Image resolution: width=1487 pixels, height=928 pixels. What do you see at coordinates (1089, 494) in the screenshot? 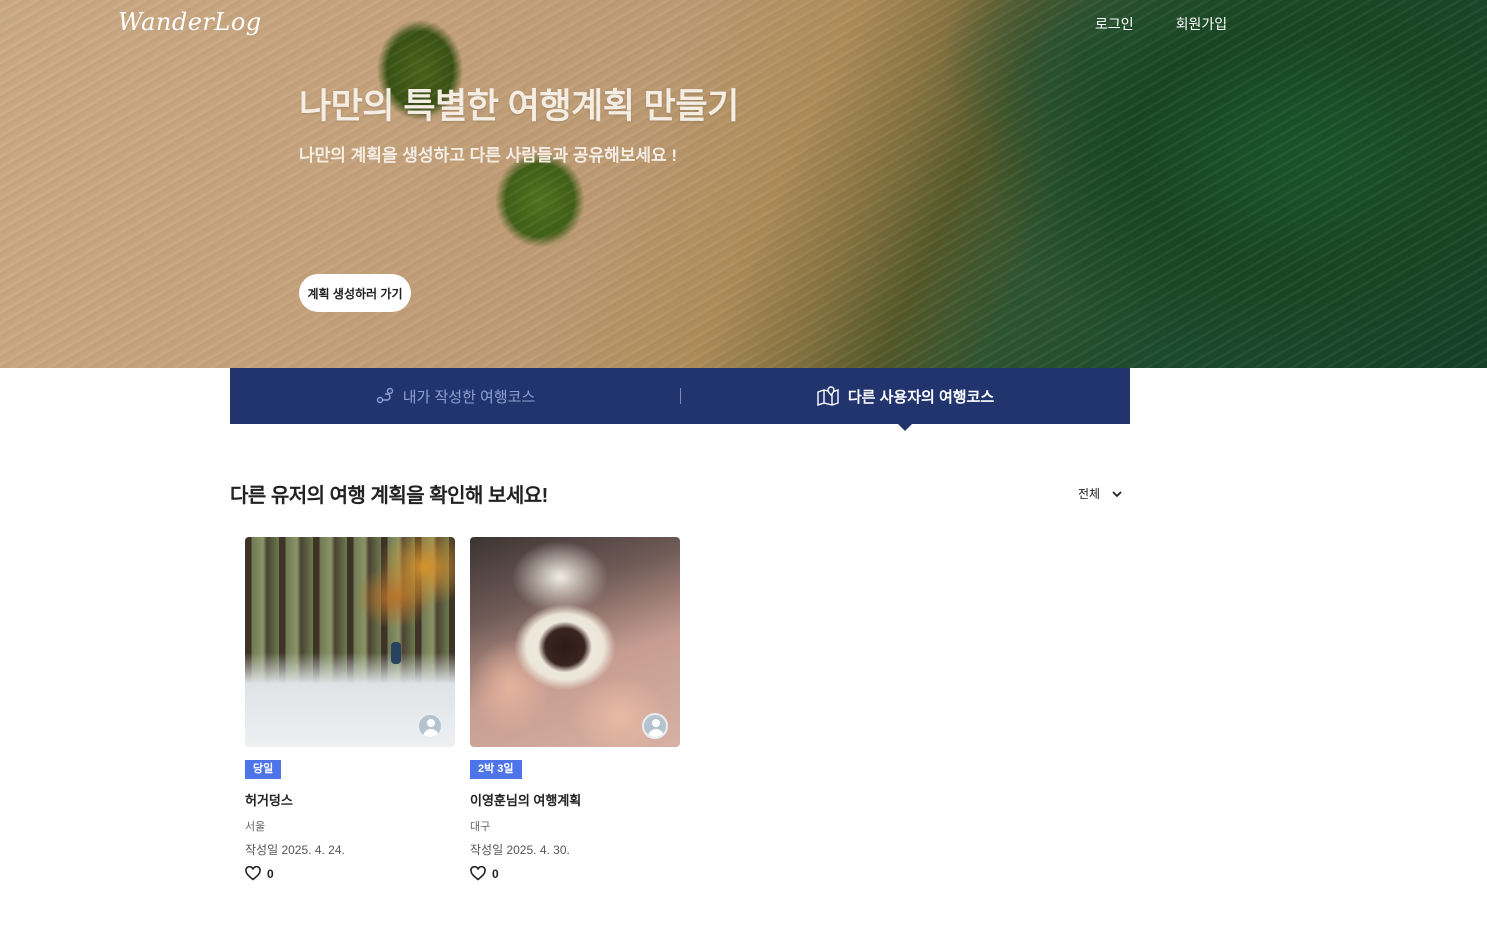
I see `filter-select-value: 전체` at bounding box center [1089, 494].